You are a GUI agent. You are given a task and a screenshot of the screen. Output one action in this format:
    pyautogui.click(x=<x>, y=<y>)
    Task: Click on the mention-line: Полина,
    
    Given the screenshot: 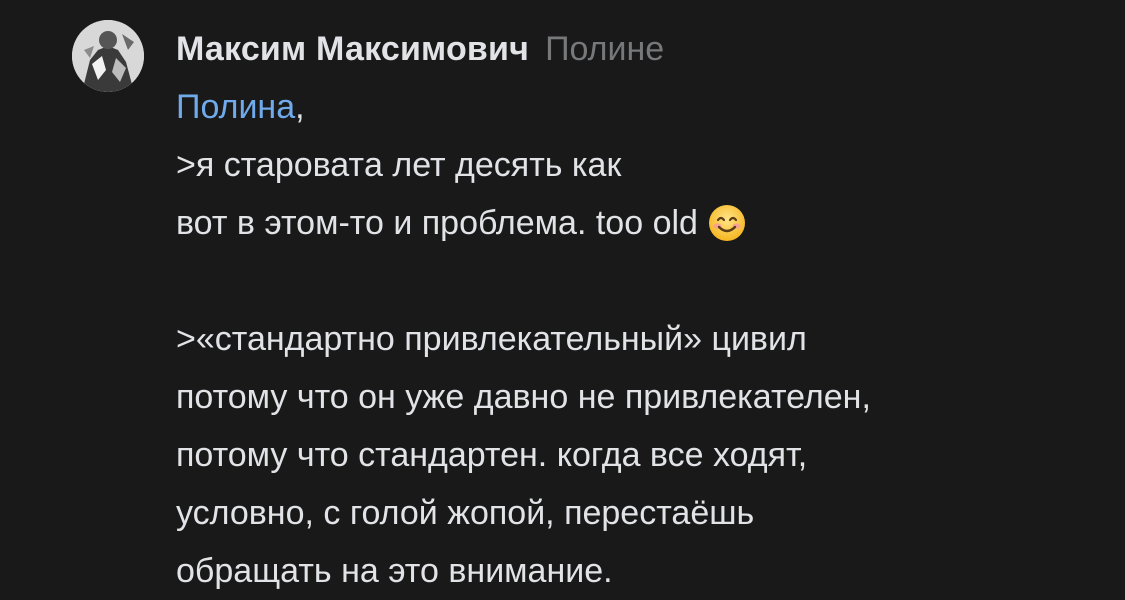 What is the action you would take?
    pyautogui.click(x=640, y=107)
    